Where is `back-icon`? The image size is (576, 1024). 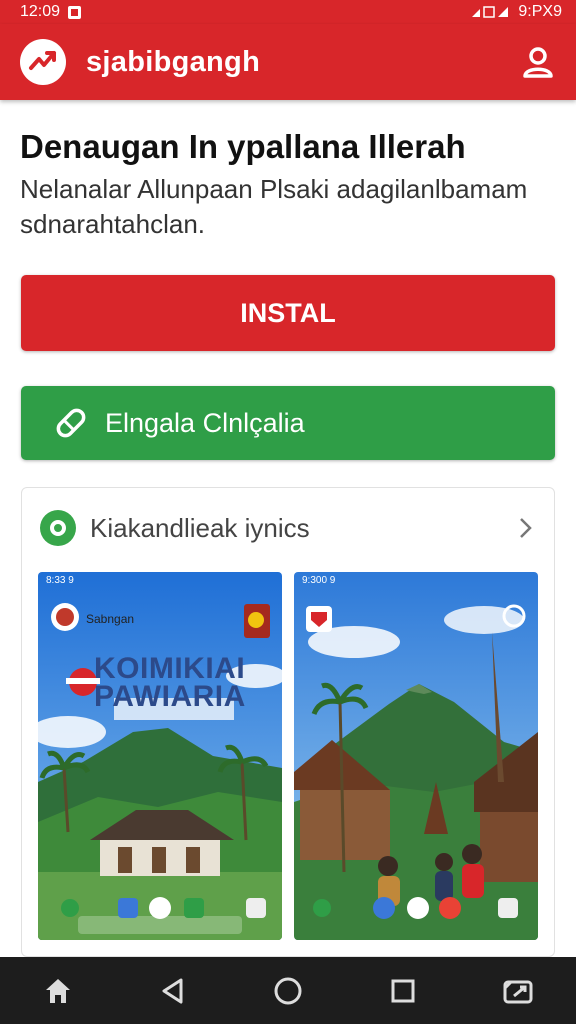 back-icon is located at coordinates (173, 991).